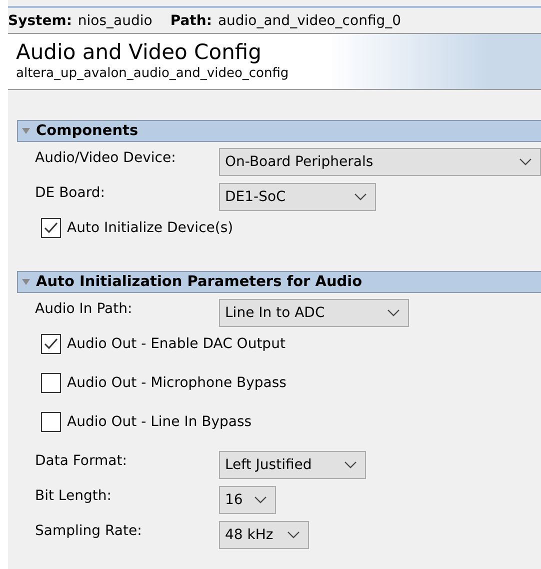 This screenshot has width=541, height=569. What do you see at coordinates (297, 197) in the screenshot?
I see `dropdown: DE1-SoC` at bounding box center [297, 197].